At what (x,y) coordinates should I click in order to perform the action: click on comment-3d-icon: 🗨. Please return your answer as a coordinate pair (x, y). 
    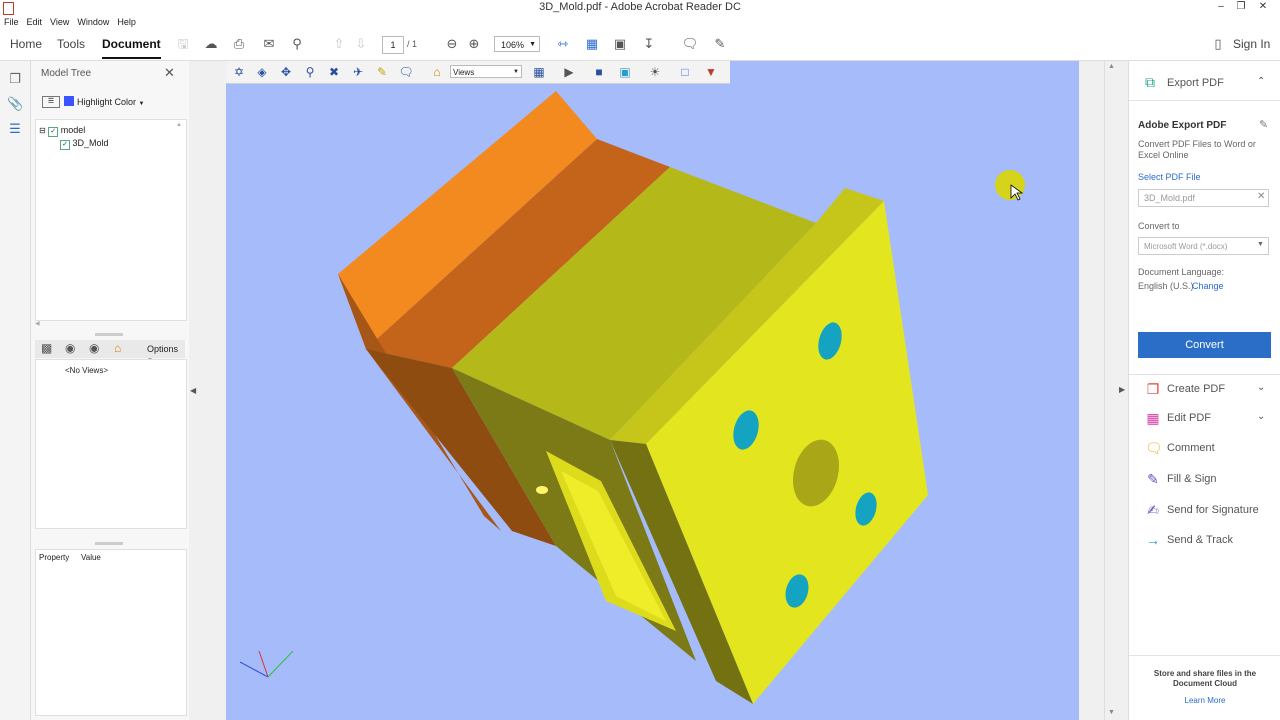
    Looking at the image, I should click on (406, 72).